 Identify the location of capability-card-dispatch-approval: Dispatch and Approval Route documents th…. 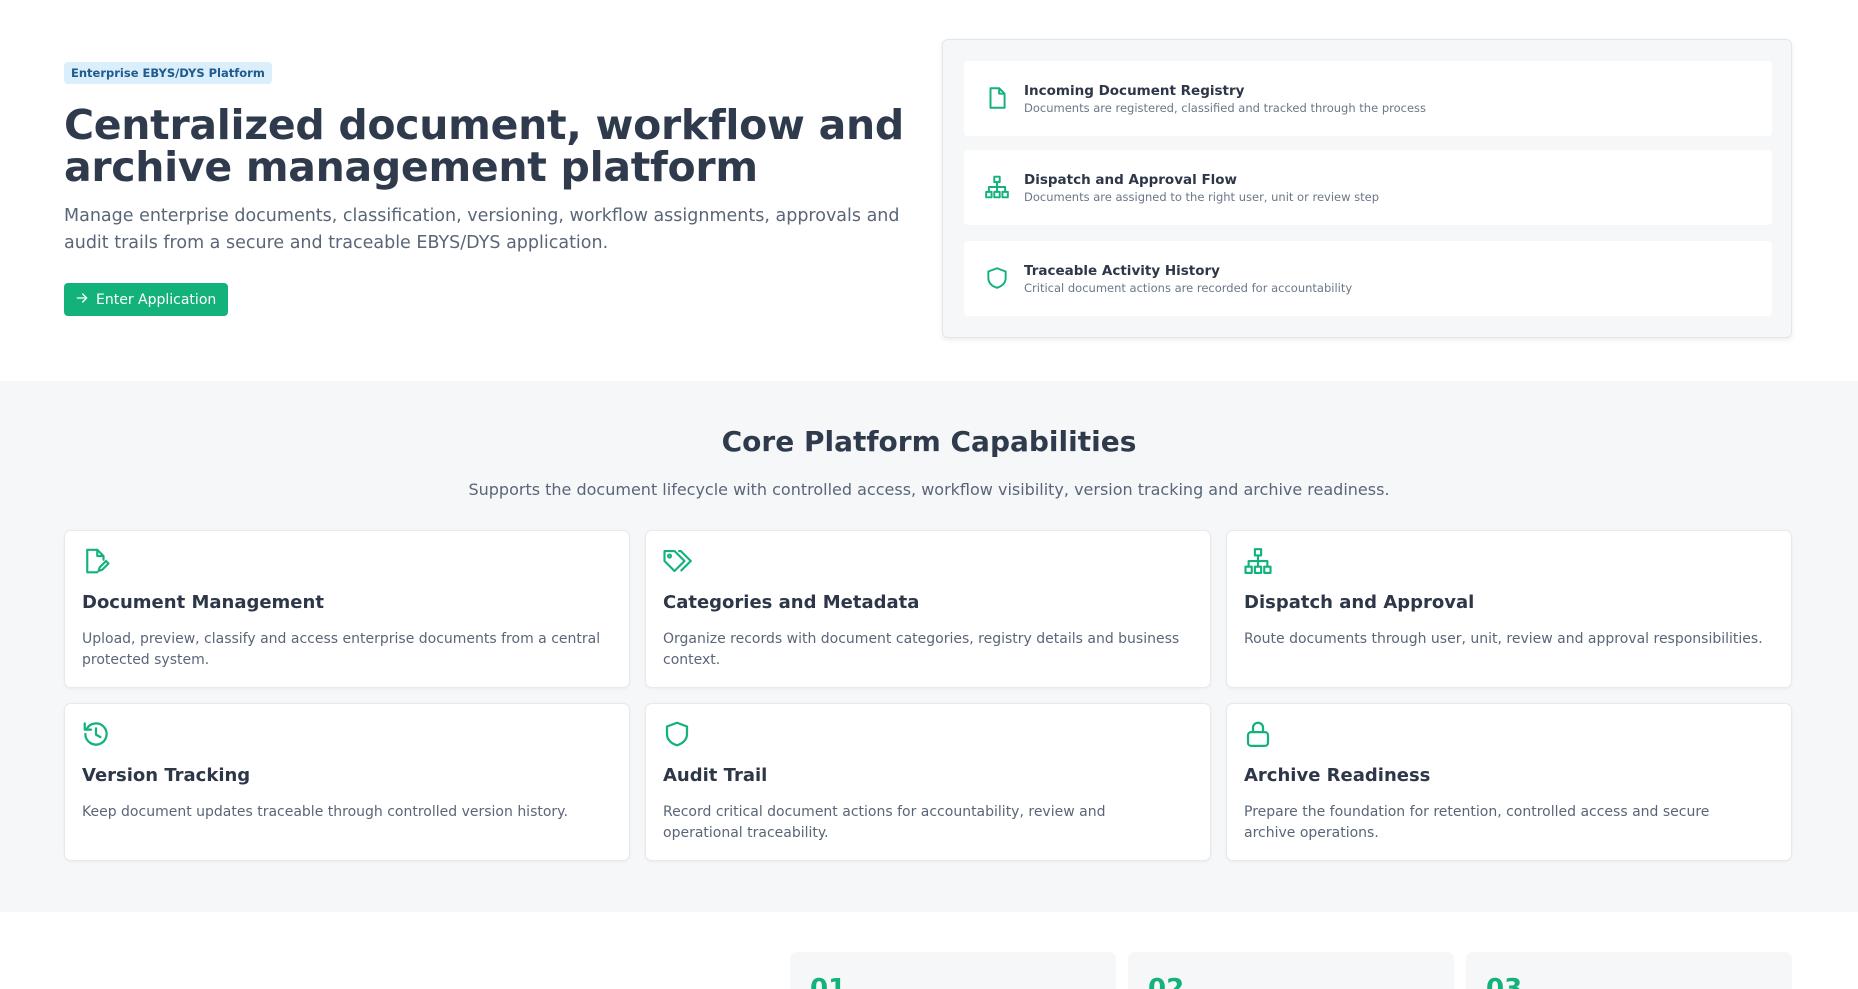
(1509, 609).